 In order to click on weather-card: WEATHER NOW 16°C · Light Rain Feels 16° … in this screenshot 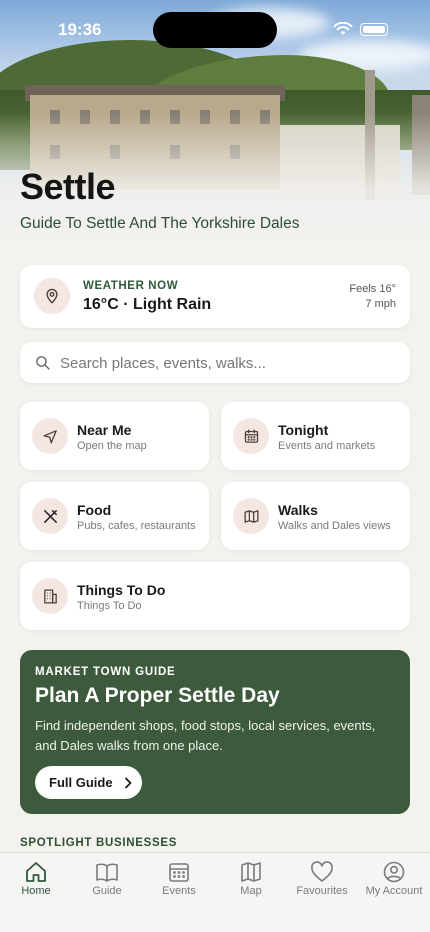, I will do `click(215, 296)`.